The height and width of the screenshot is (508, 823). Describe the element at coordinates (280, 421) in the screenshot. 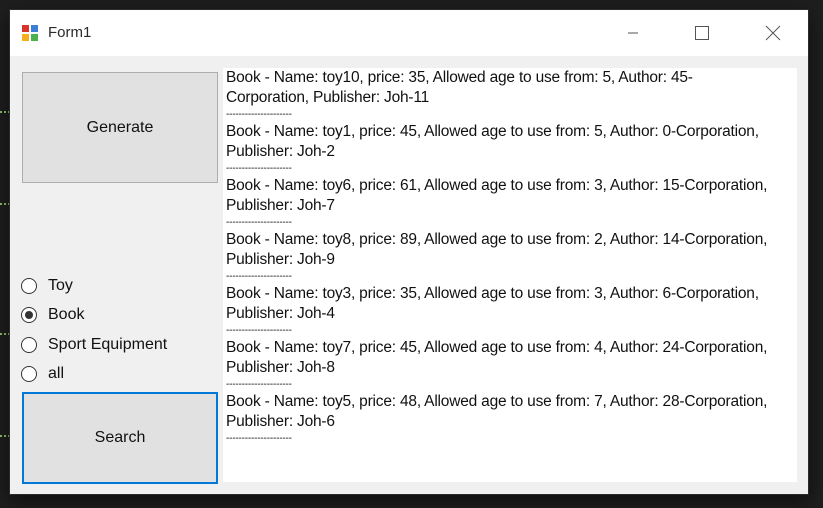

I see `list-item-line2: Publisher: Joh-6` at that location.